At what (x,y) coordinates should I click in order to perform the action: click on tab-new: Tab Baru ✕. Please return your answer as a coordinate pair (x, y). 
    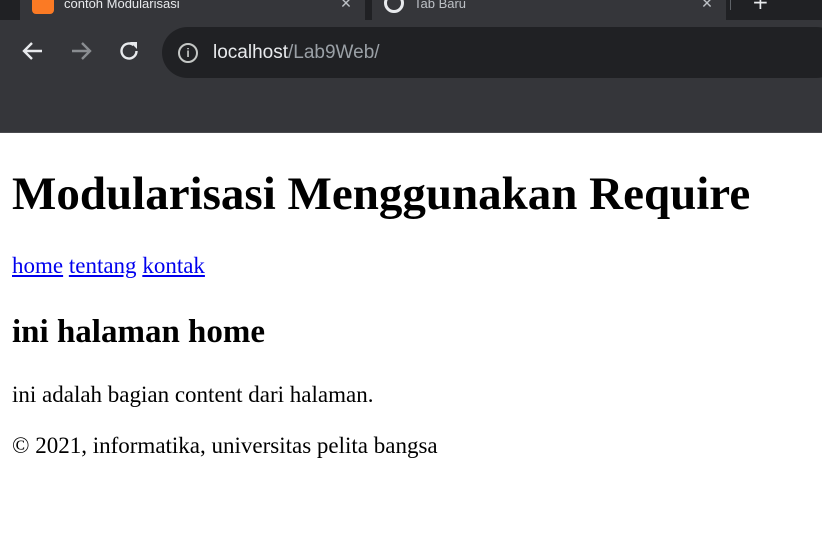
    Looking at the image, I should click on (549, 10).